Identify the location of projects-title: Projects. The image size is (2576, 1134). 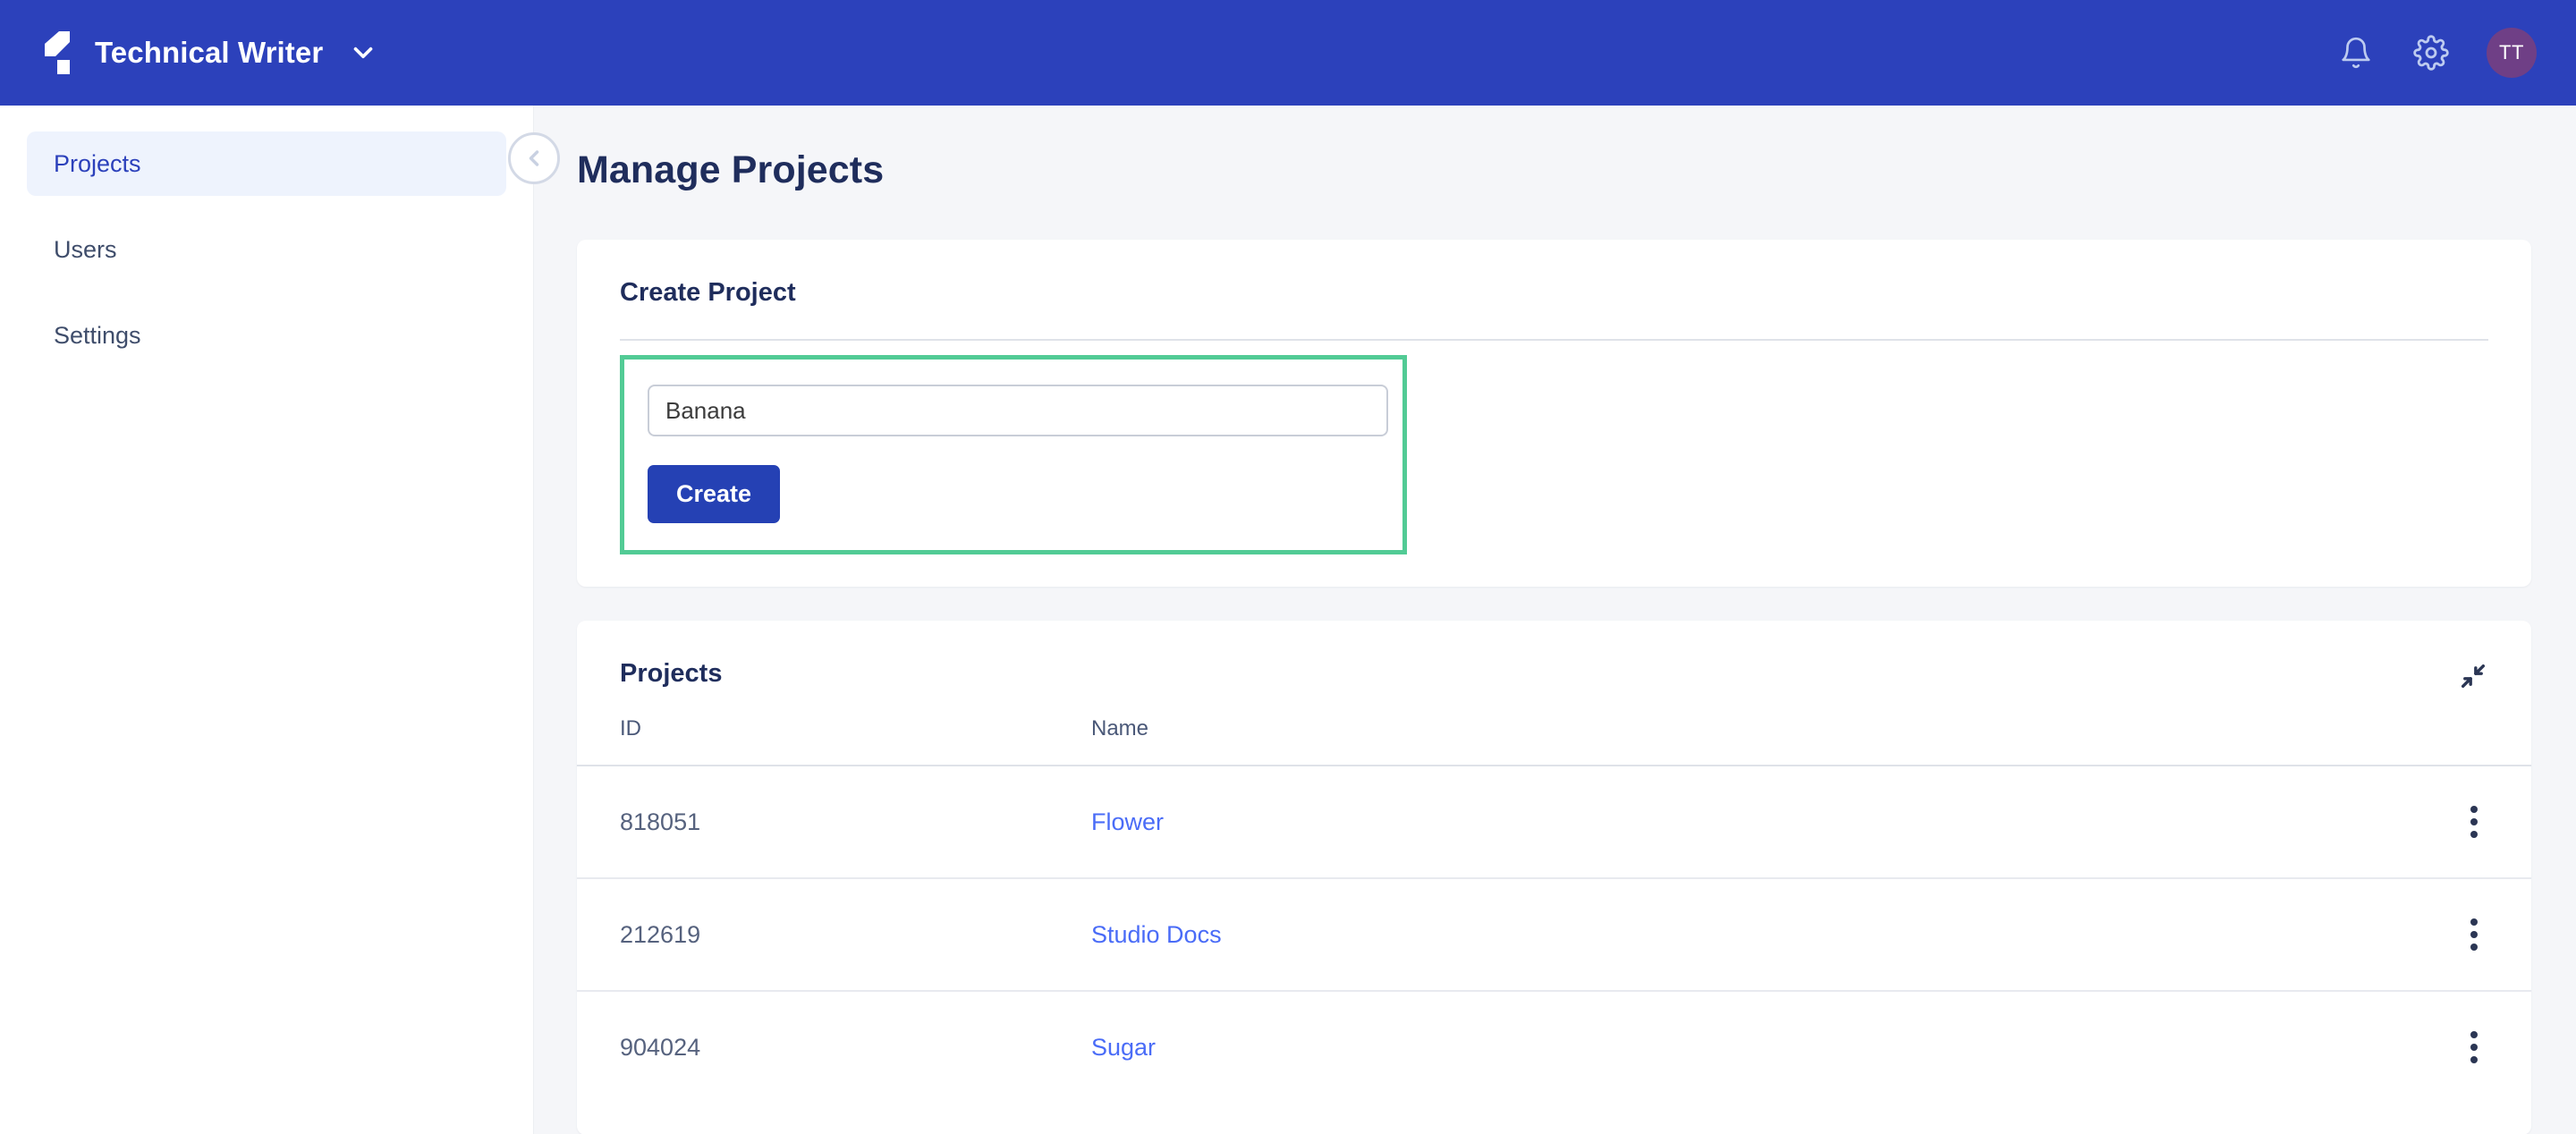
(671, 673).